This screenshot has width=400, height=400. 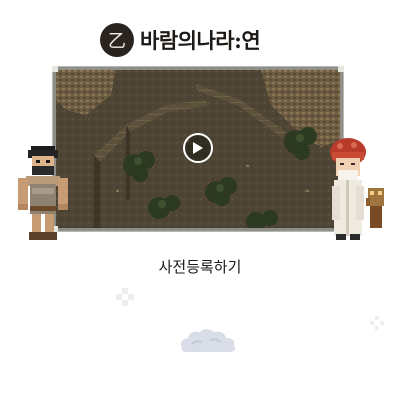 I want to click on logo-emblem: 乙, so click(x=117, y=40).